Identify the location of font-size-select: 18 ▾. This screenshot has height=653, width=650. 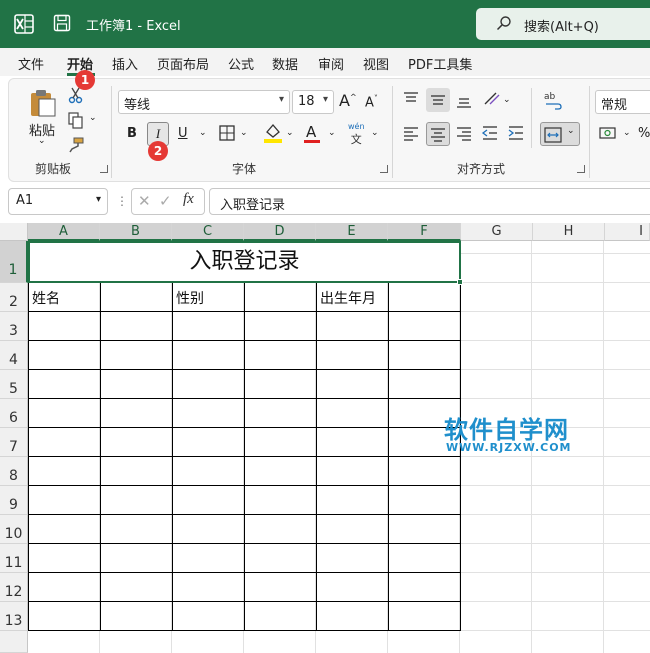
(313, 102).